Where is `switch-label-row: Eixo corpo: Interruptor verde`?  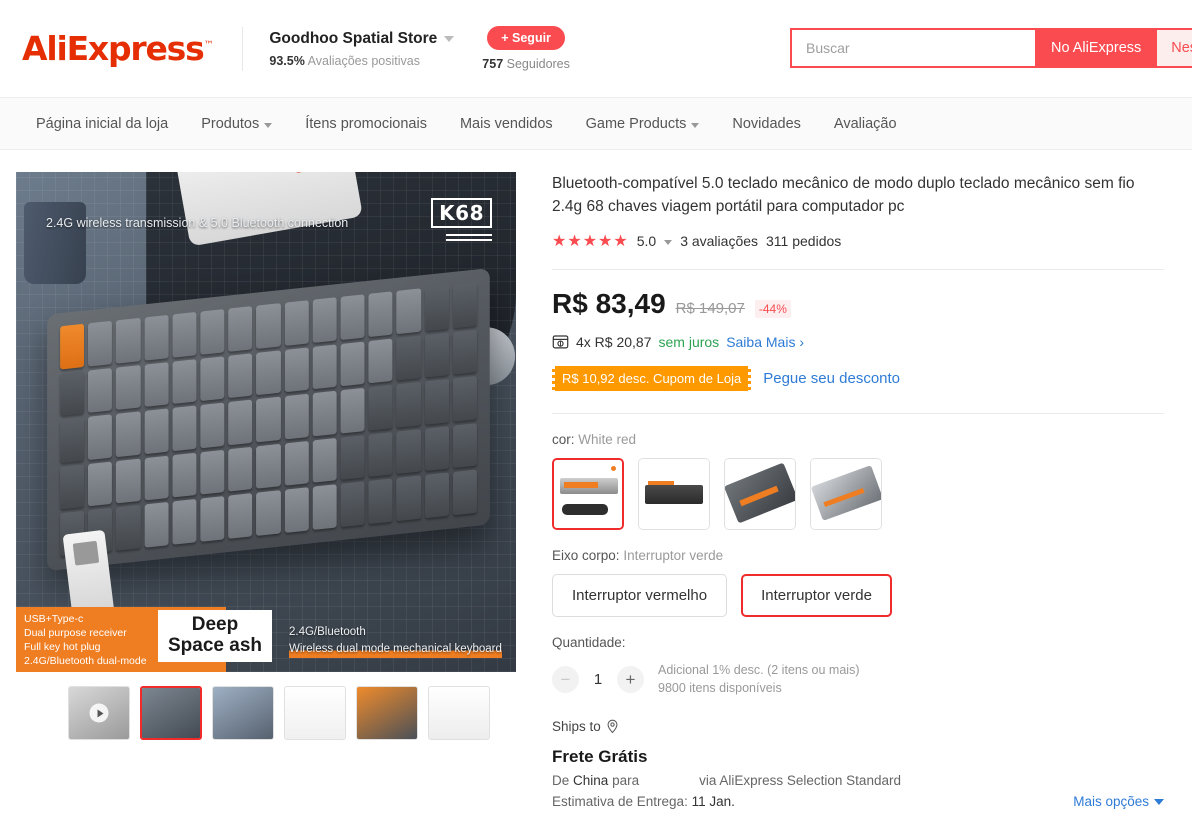
switch-label-row: Eixo corpo: Interruptor verde is located at coordinates (858, 555).